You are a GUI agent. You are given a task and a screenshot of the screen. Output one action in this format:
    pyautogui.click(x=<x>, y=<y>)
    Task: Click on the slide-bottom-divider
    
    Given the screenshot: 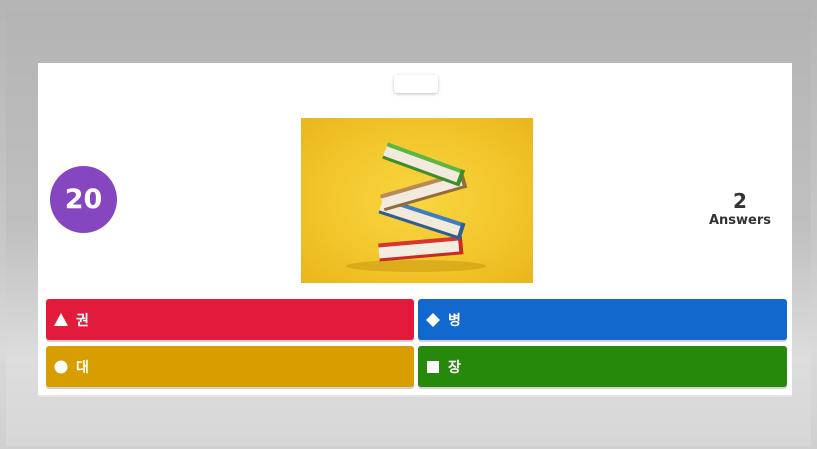 What is the action you would take?
    pyautogui.click(x=415, y=396)
    